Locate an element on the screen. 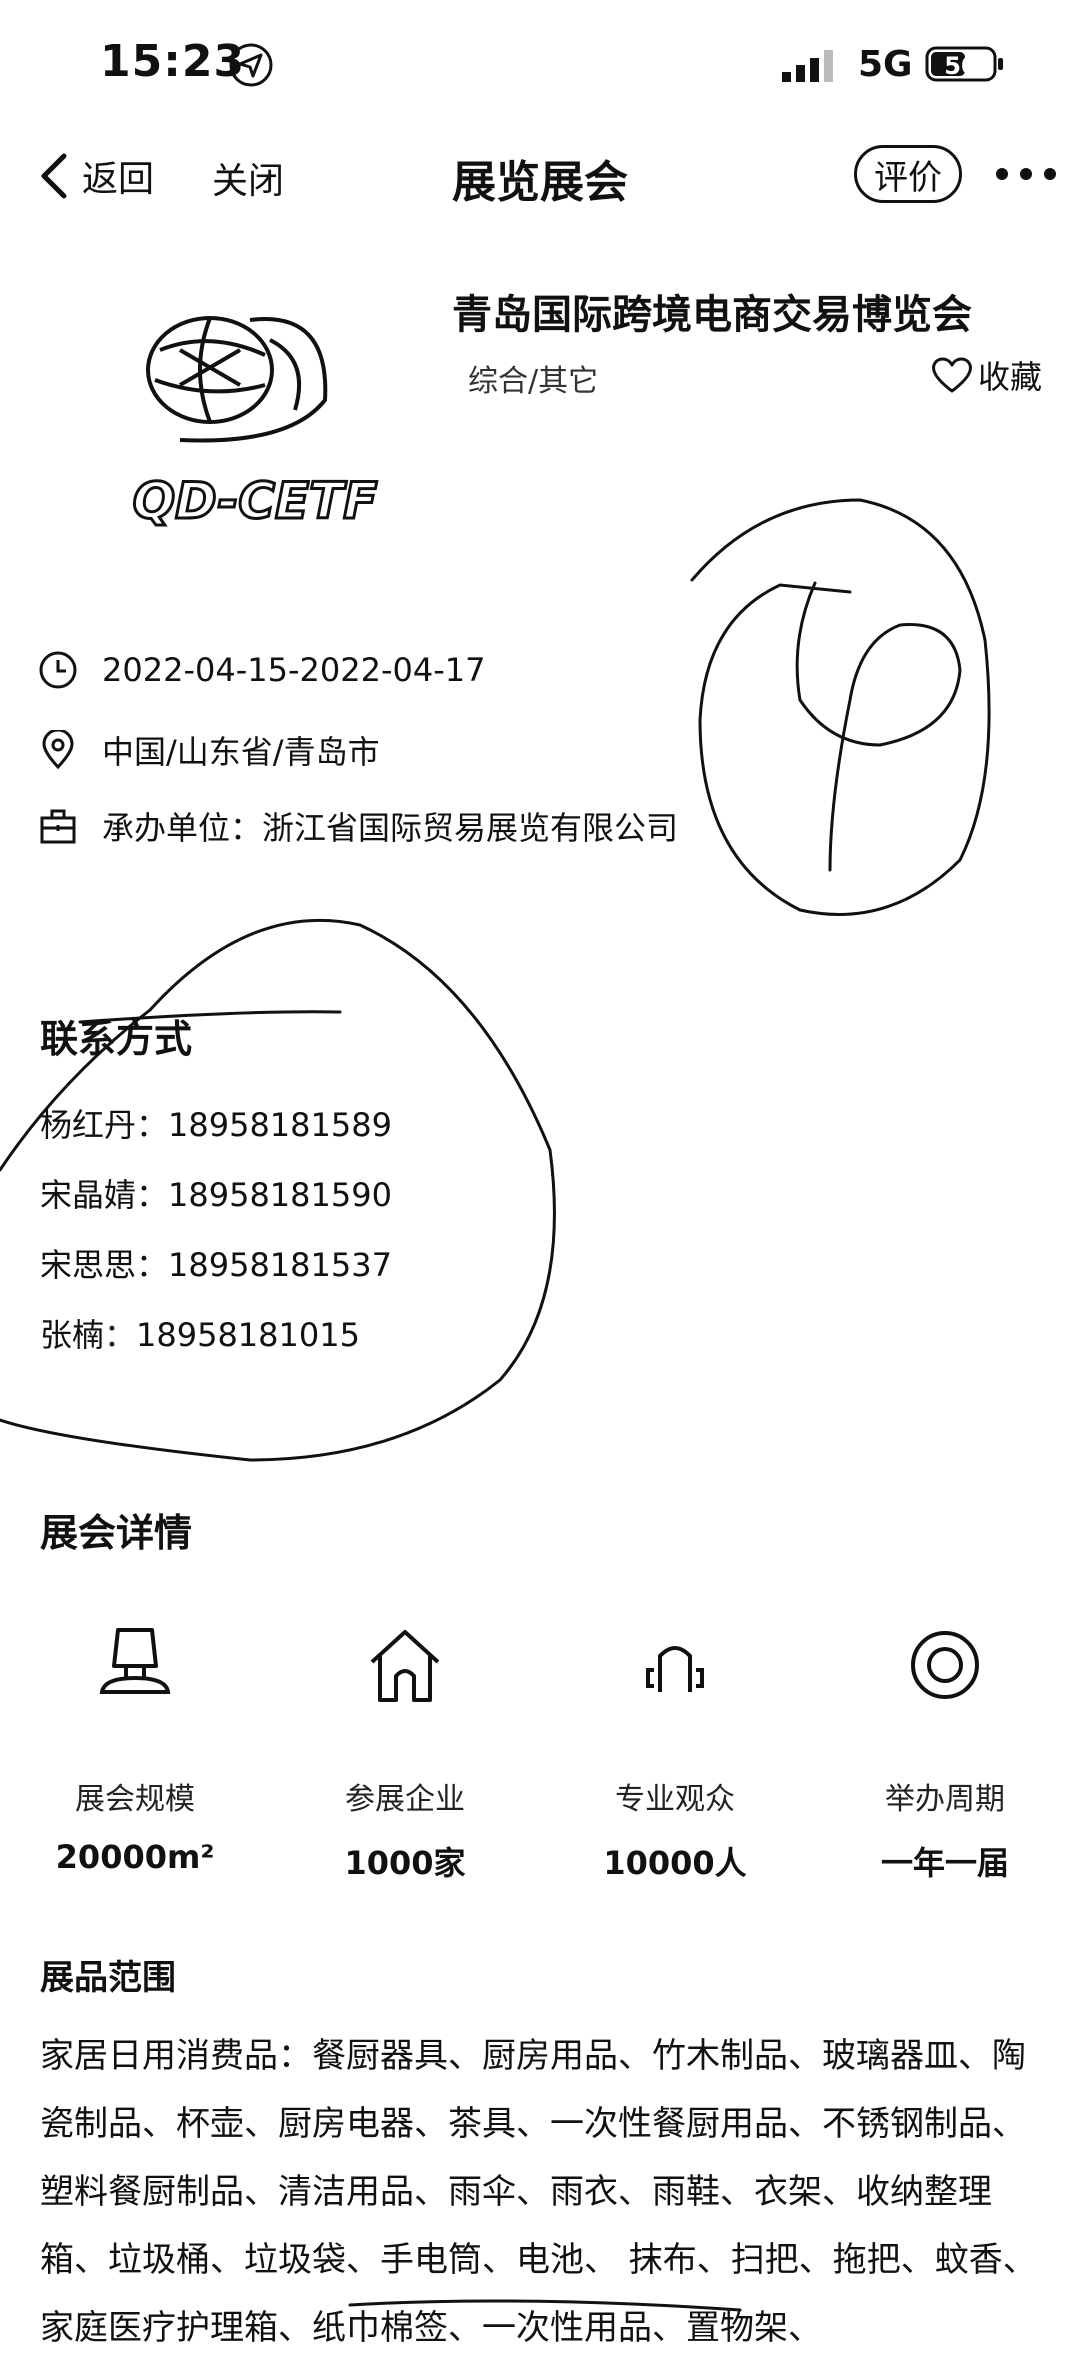  contact-item: 宋晶婧：18958181590 is located at coordinates (216, 1193).